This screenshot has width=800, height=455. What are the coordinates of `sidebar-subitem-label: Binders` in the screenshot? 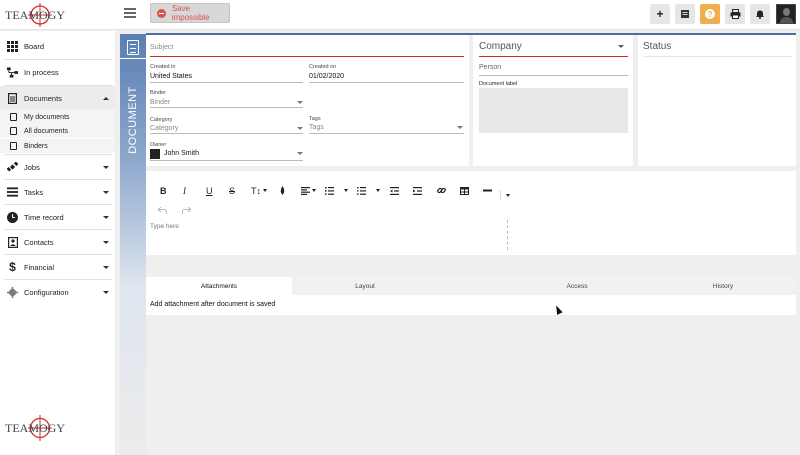 It's located at (36, 146).